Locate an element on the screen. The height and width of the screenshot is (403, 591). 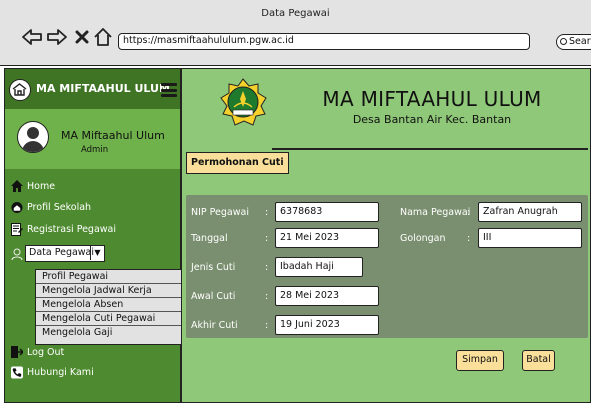
nama-pegawai-label: Nama Pegawai is located at coordinates (435, 212).